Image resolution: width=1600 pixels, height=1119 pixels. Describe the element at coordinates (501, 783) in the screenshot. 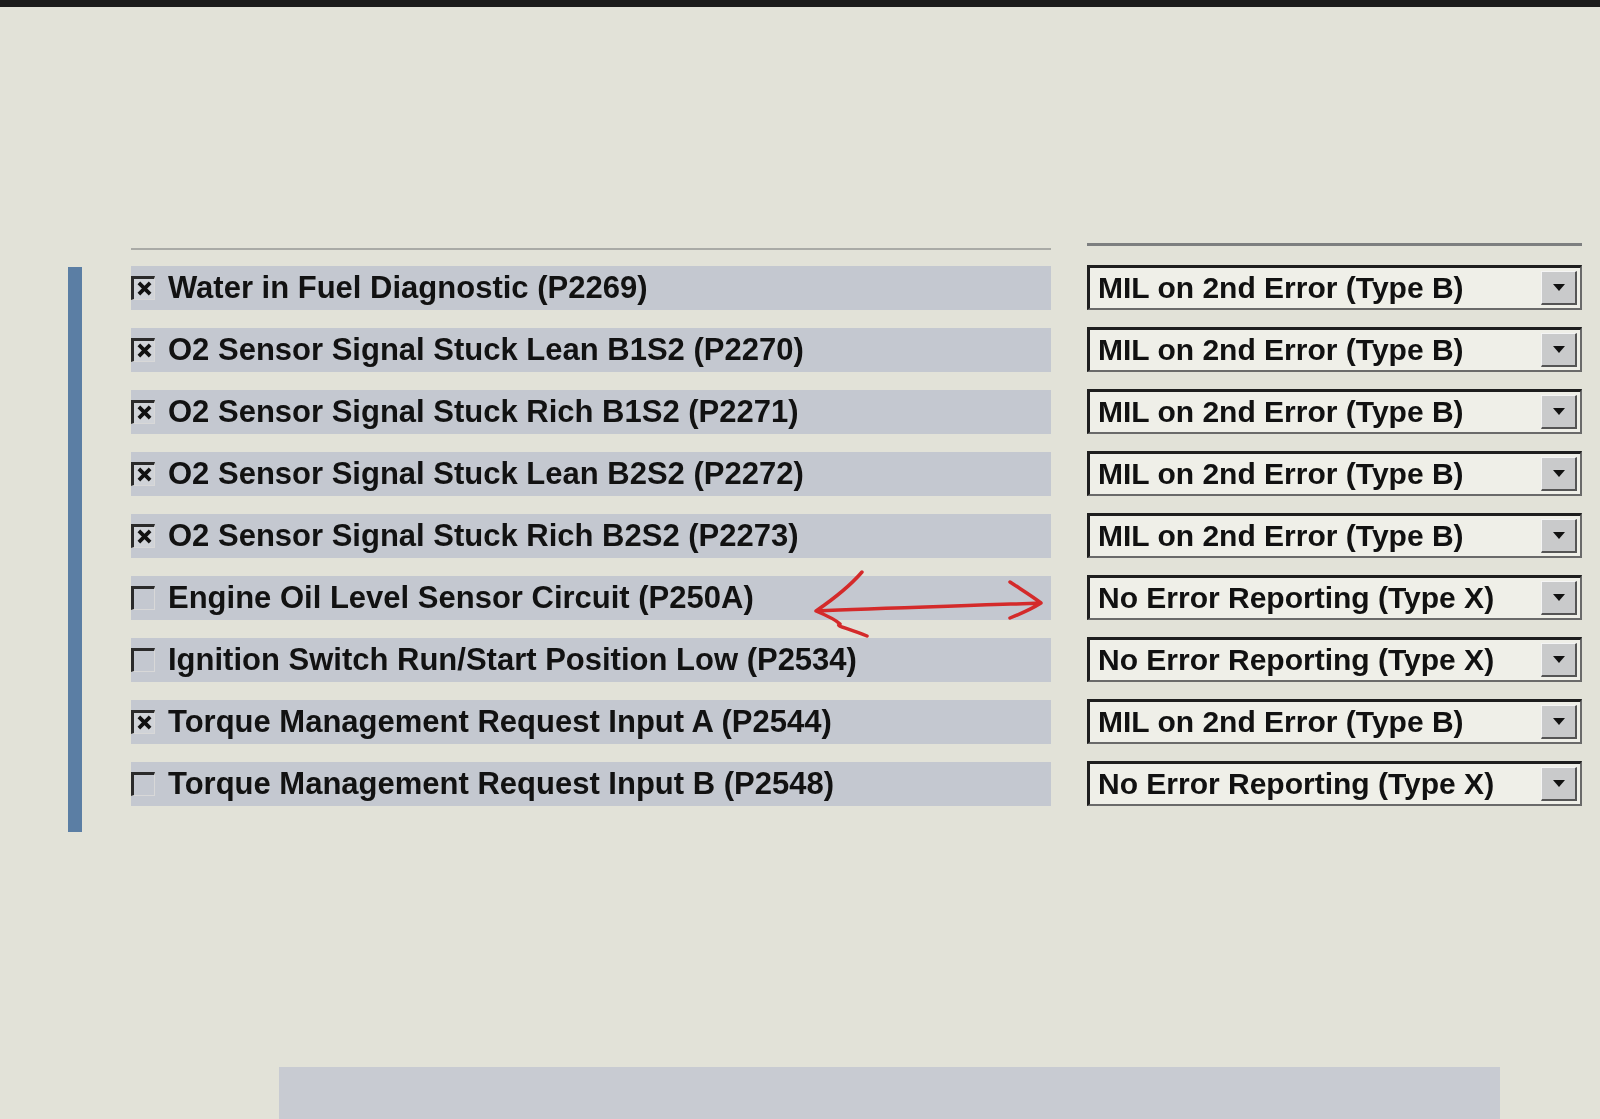

I see `option-label: Torque Management Request Input B (P2548)` at that location.